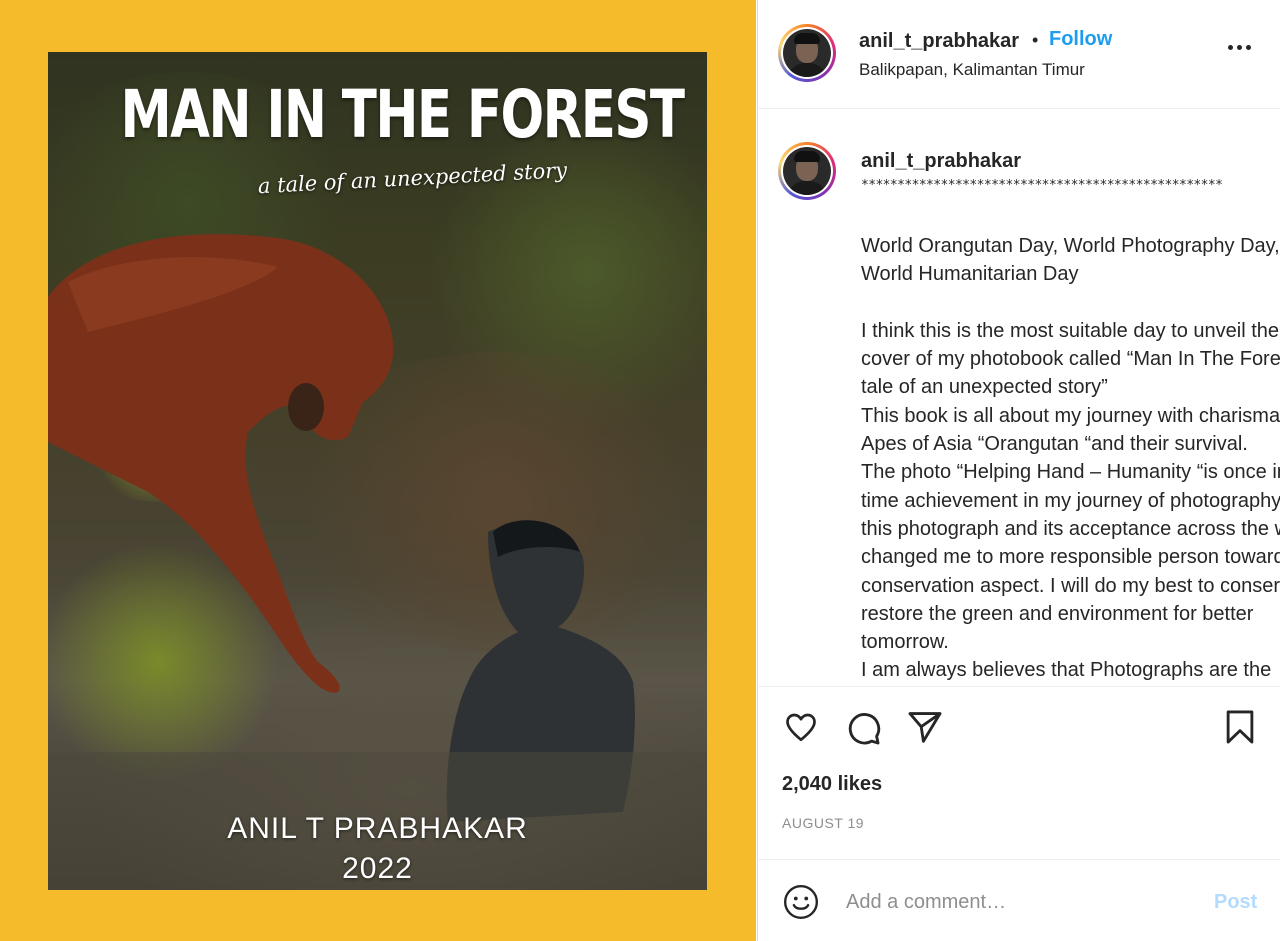 This screenshot has height=941, width=1280. What do you see at coordinates (402, 114) in the screenshot?
I see `cover-title: MAN IN THE FOREST` at bounding box center [402, 114].